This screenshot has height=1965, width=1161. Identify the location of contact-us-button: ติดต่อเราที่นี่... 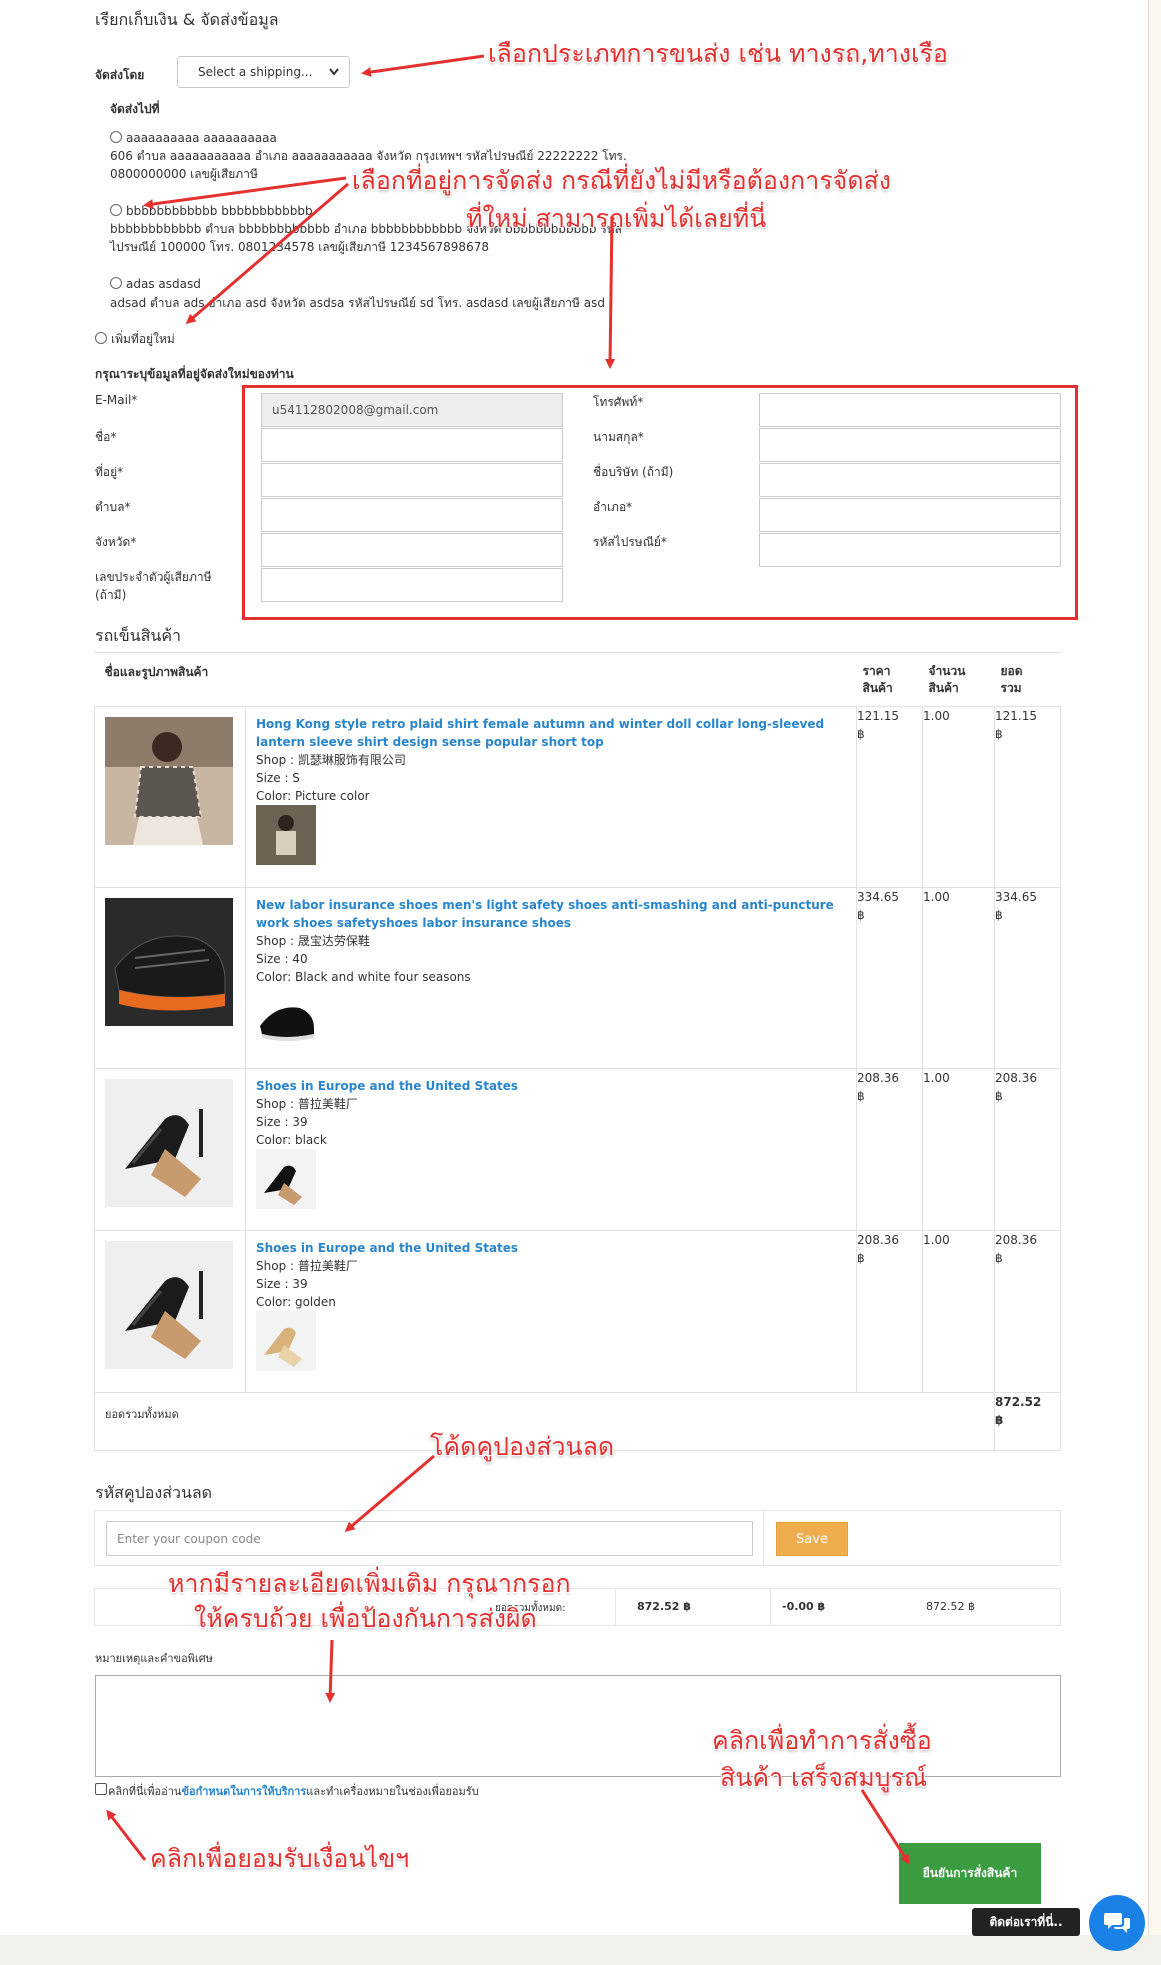
(1026, 1922).